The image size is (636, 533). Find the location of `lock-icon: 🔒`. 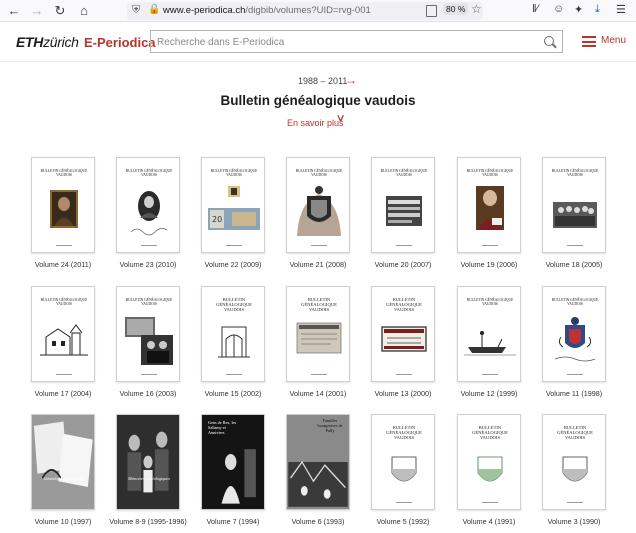

lock-icon: 🔒 is located at coordinates (154, 9).